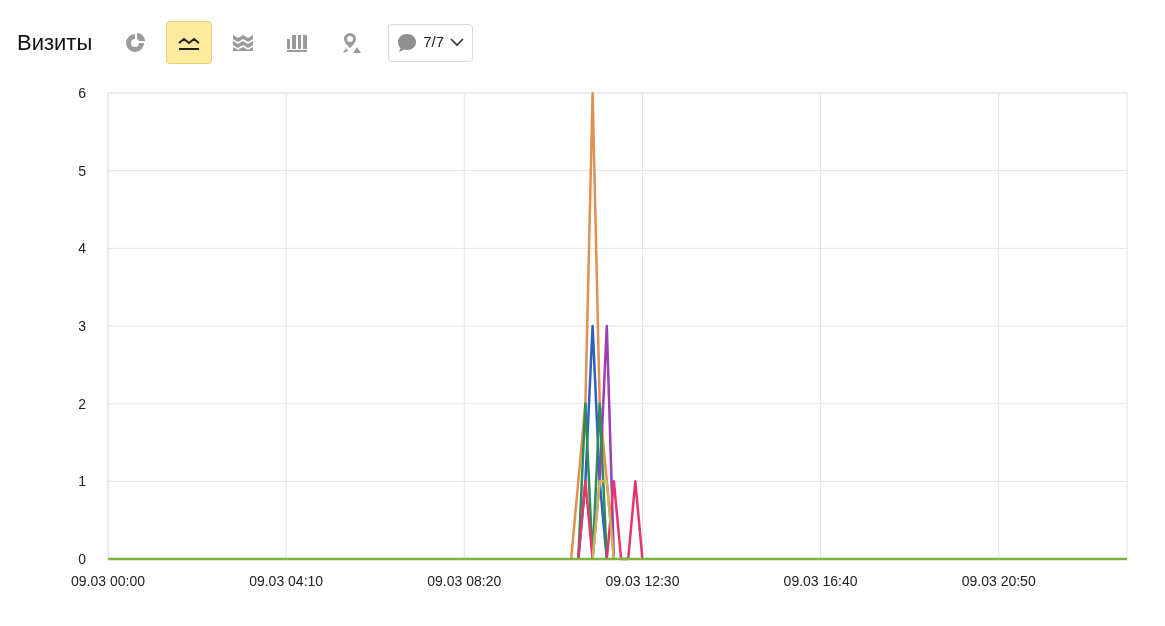 Image resolution: width=1165 pixels, height=626 pixels. I want to click on x-axis-label: 09.03 00:00, so click(108, 581).